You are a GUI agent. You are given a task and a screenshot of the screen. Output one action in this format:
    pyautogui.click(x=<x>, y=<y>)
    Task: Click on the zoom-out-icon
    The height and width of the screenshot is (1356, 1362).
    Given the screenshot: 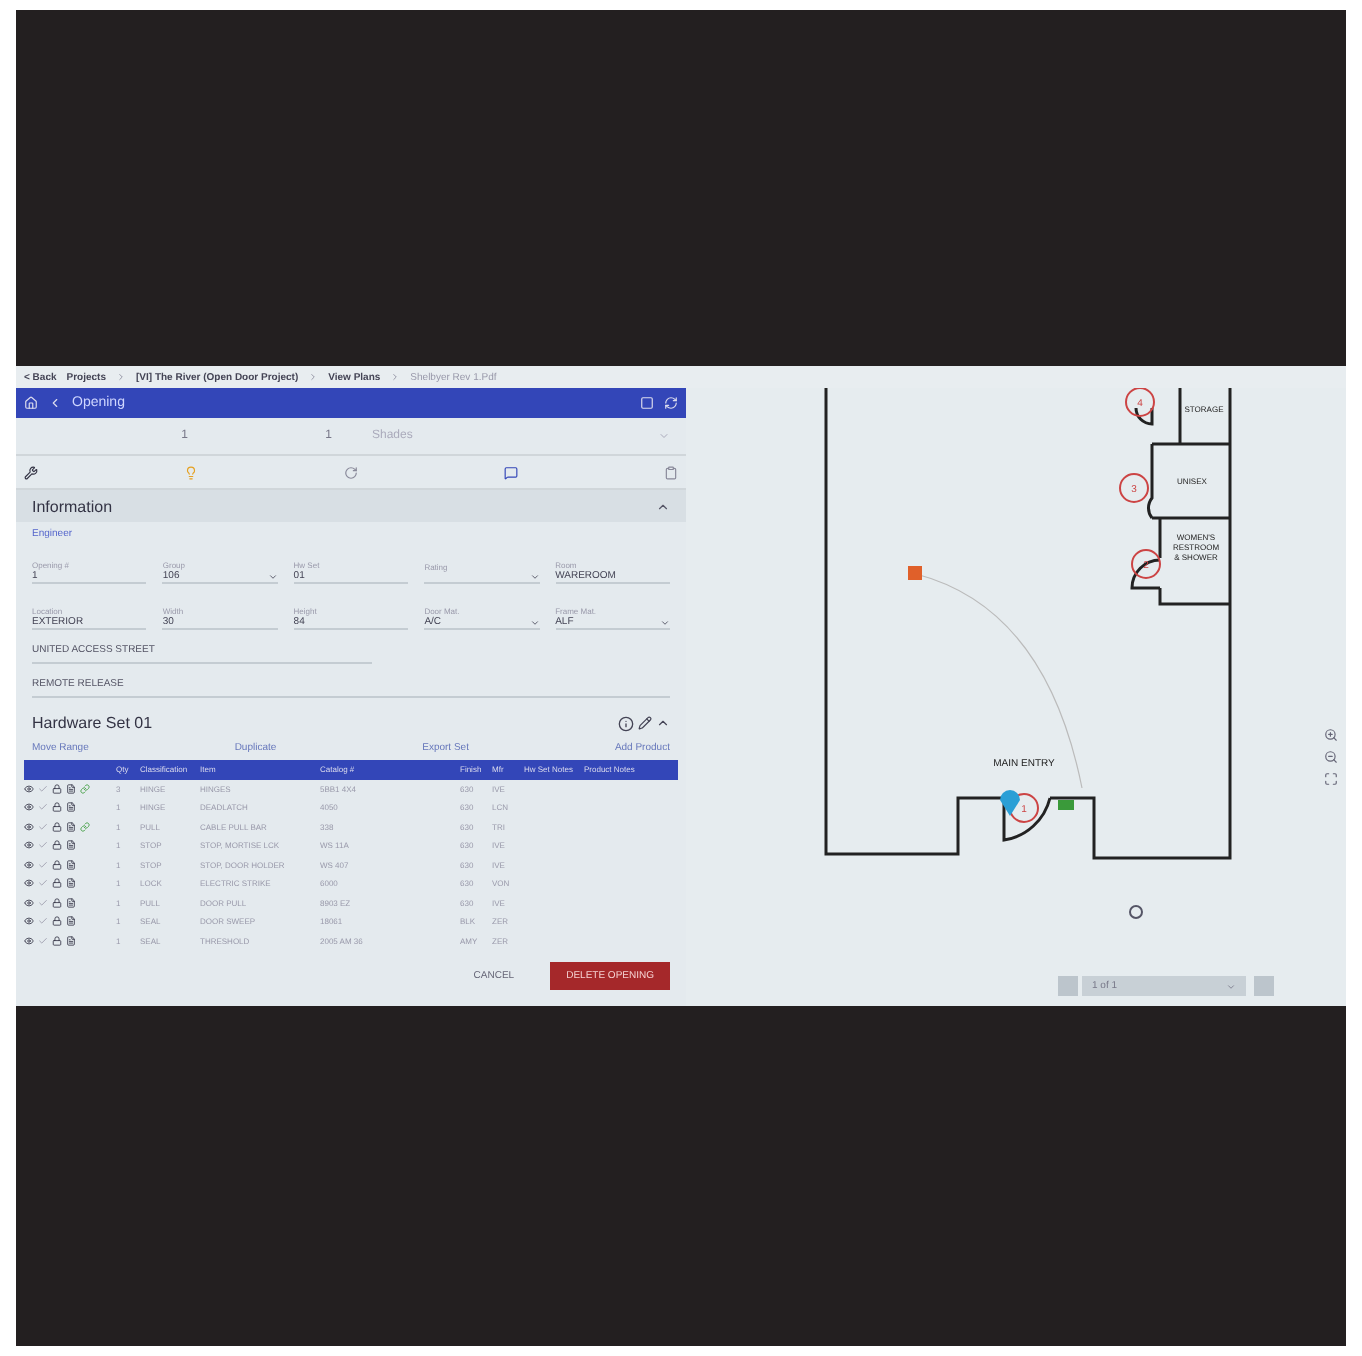 What is the action you would take?
    pyautogui.click(x=1331, y=757)
    